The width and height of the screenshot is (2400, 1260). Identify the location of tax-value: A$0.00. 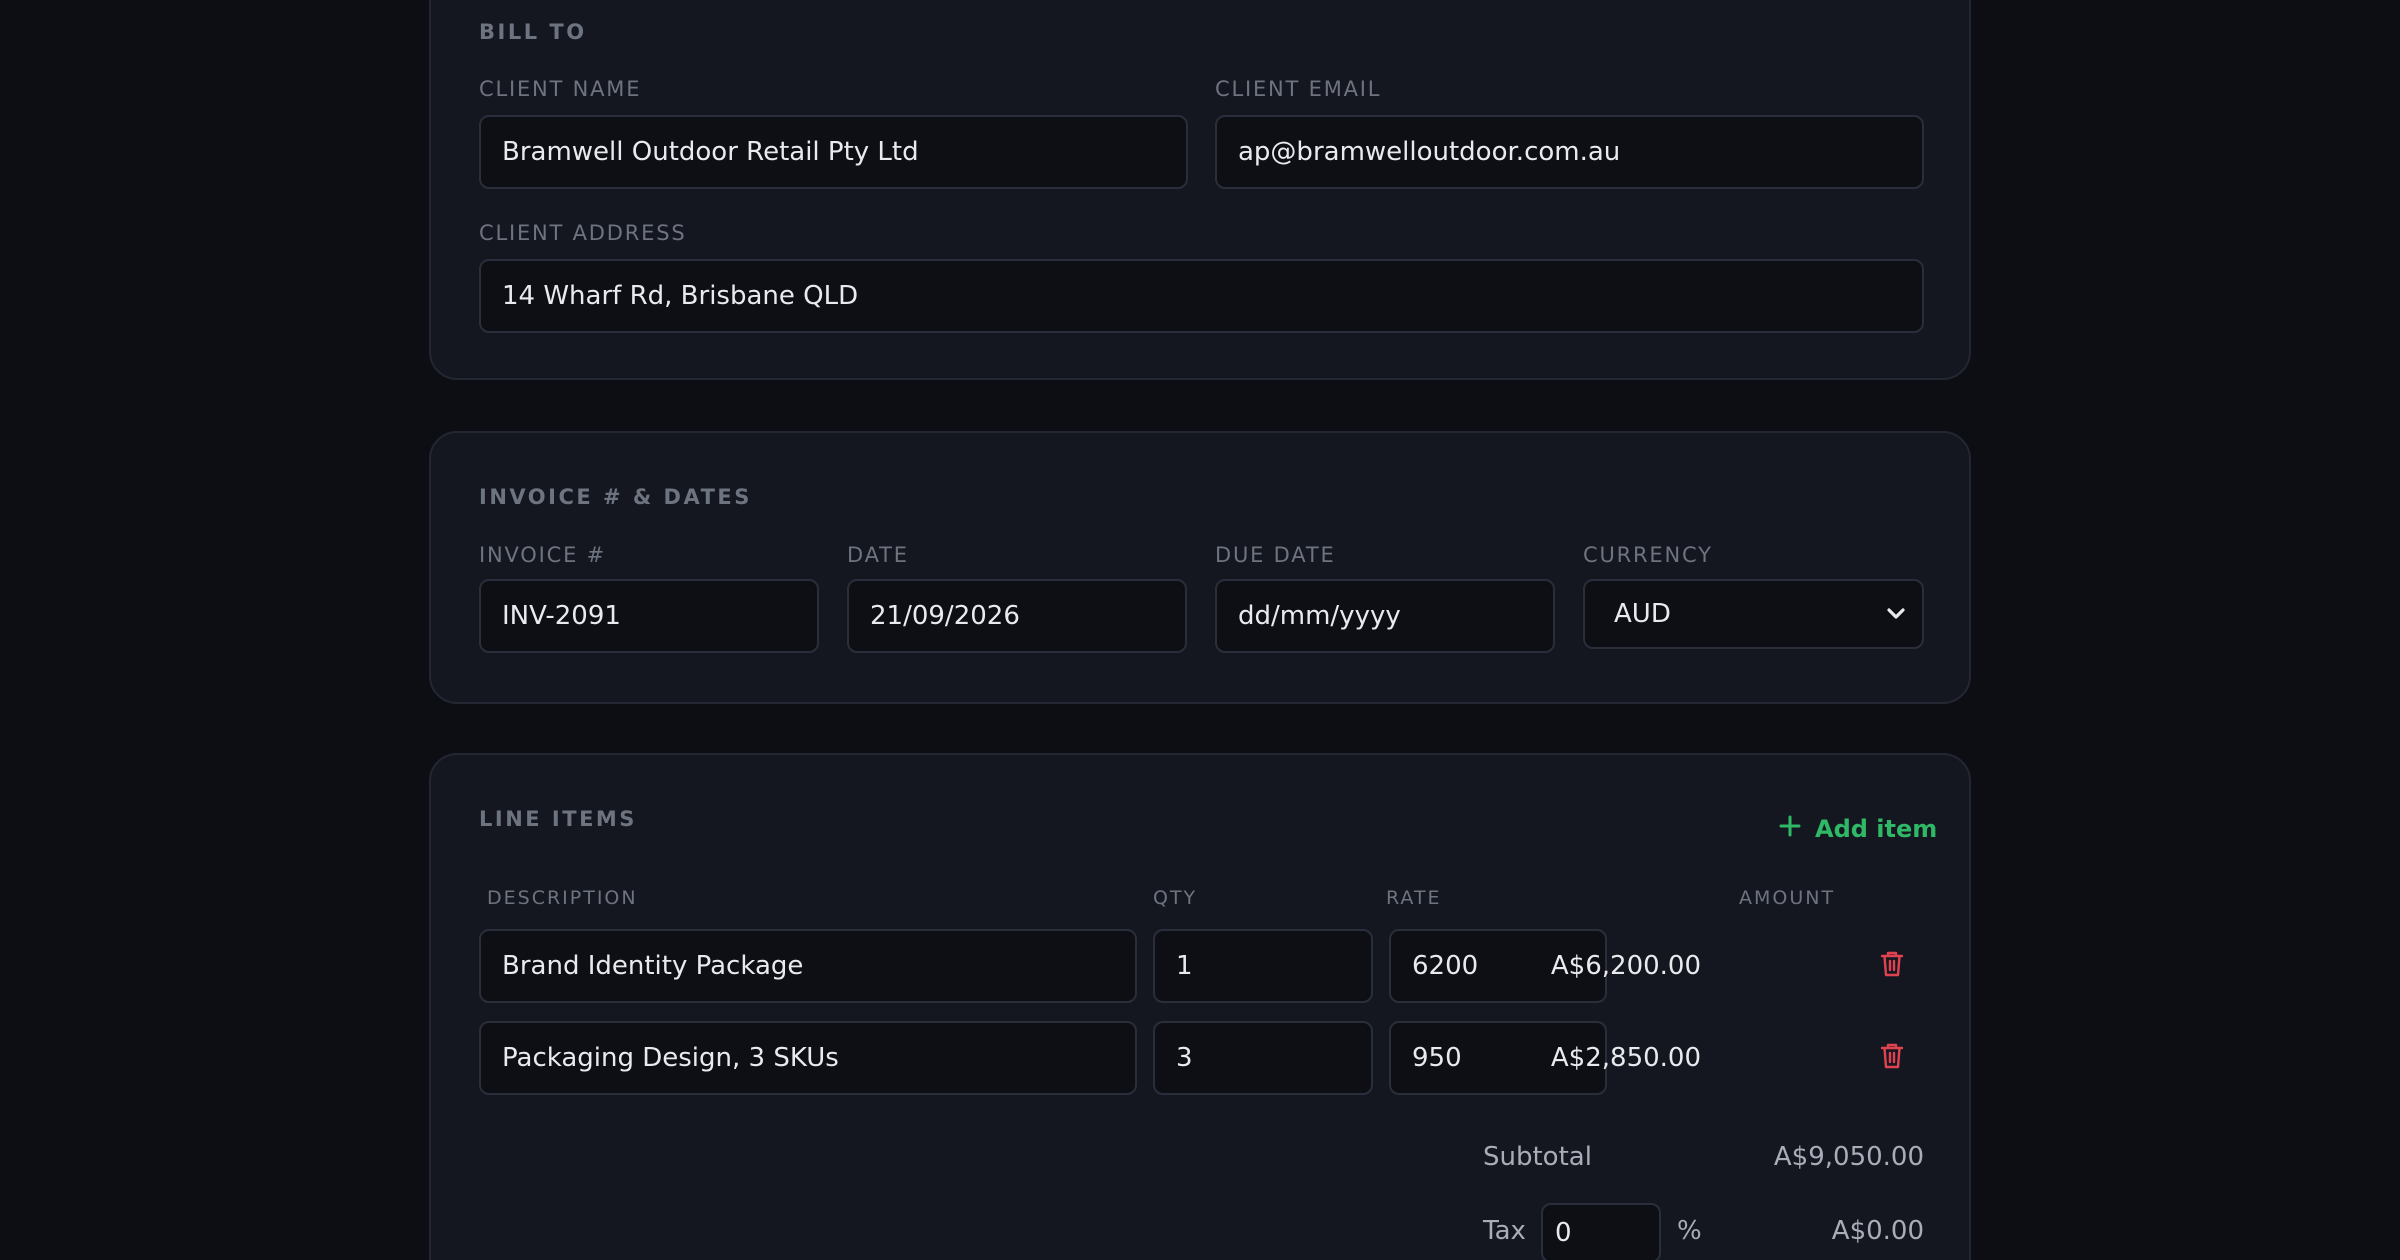
(1877, 1231).